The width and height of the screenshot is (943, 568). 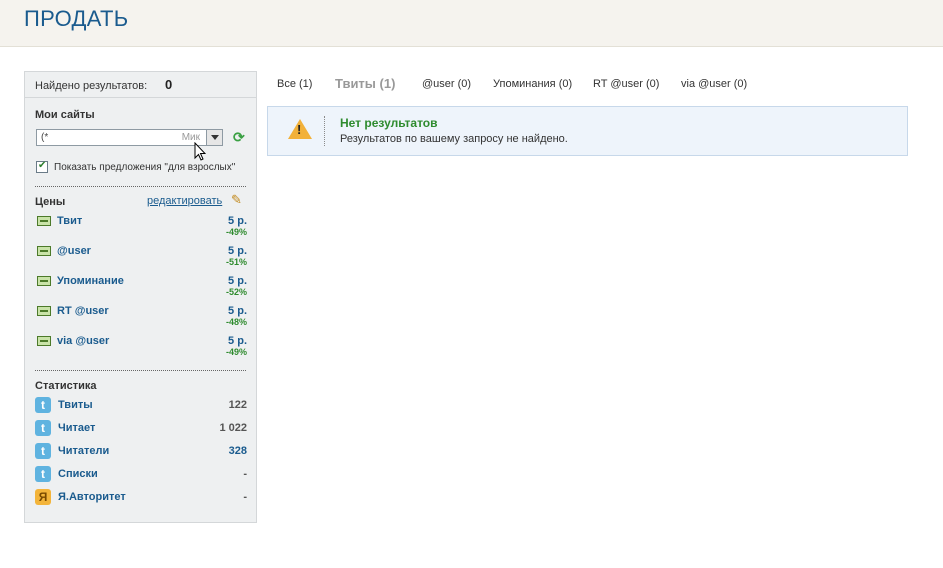 What do you see at coordinates (240, 137) in the screenshot?
I see `refresh-icon: ⟳` at bounding box center [240, 137].